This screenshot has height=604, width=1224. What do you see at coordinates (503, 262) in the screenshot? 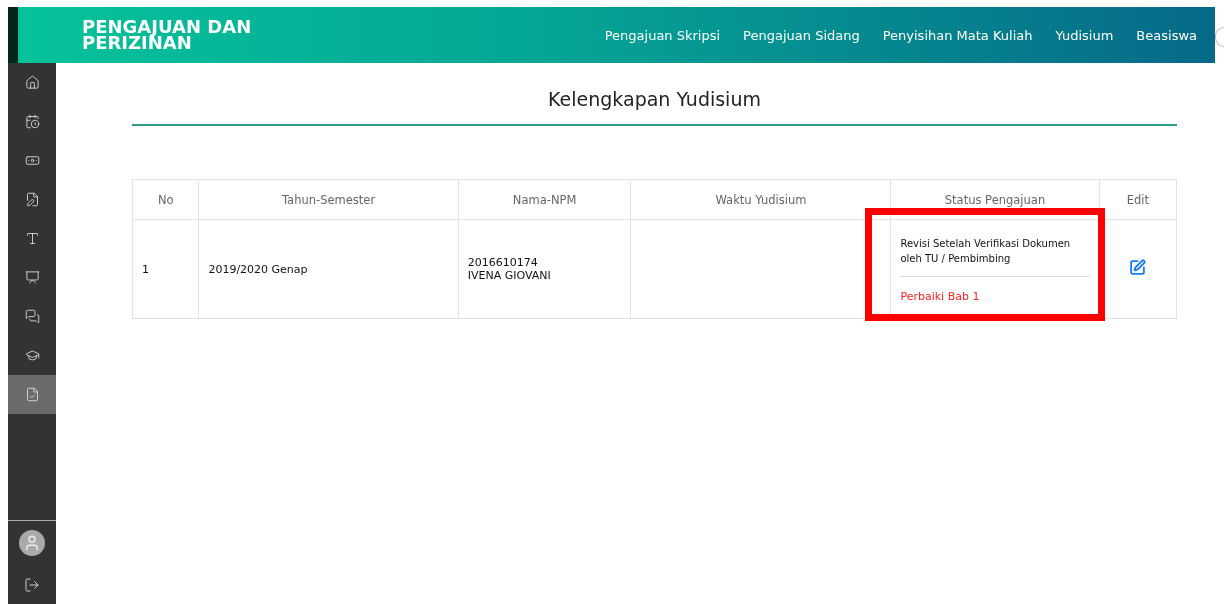
I see `npm-text: 2016610174` at bounding box center [503, 262].